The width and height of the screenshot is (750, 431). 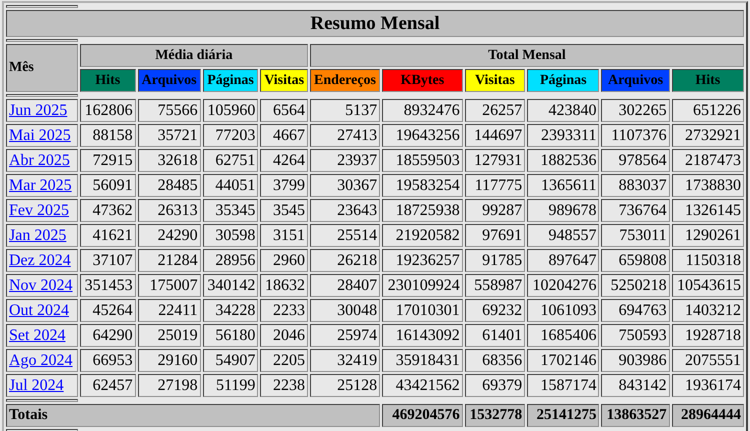 What do you see at coordinates (41, 285) in the screenshot?
I see `month-link: Nov 2024` at bounding box center [41, 285].